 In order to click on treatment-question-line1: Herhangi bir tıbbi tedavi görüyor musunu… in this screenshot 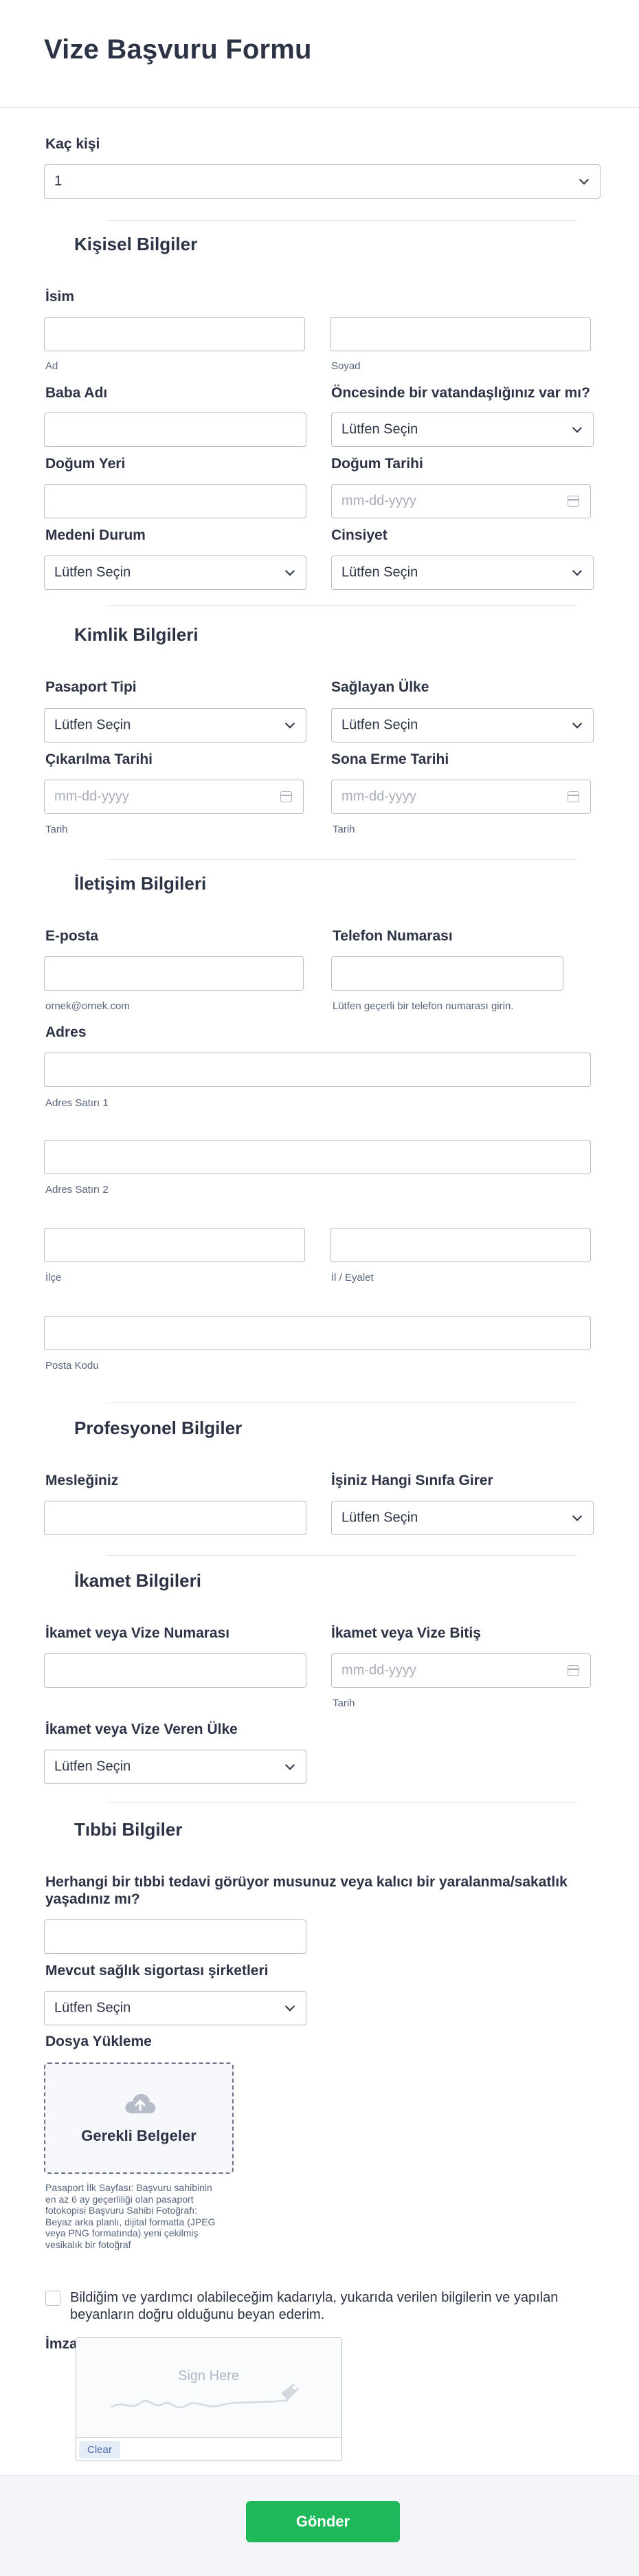, I will do `click(306, 1882)`.